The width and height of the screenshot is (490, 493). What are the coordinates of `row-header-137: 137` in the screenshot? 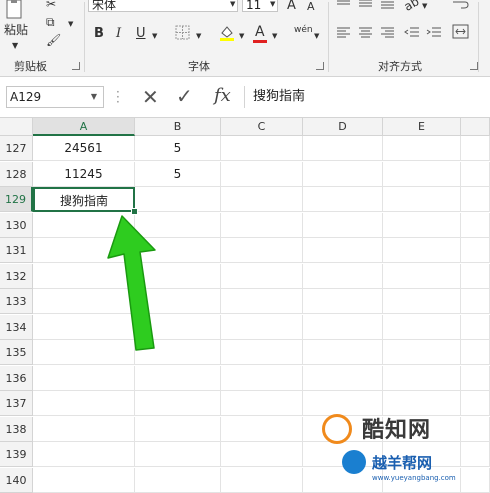 It's located at (16, 403).